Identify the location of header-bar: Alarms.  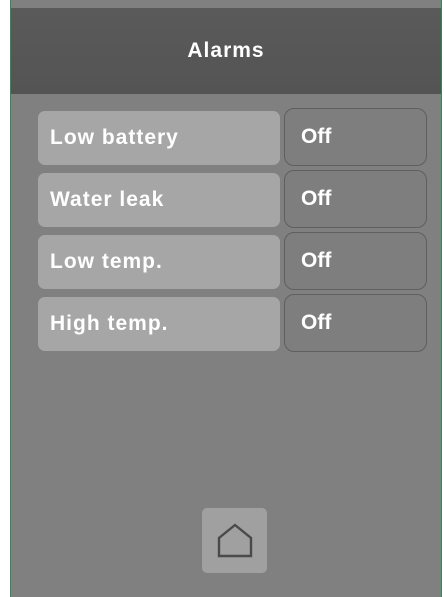
(226, 51).